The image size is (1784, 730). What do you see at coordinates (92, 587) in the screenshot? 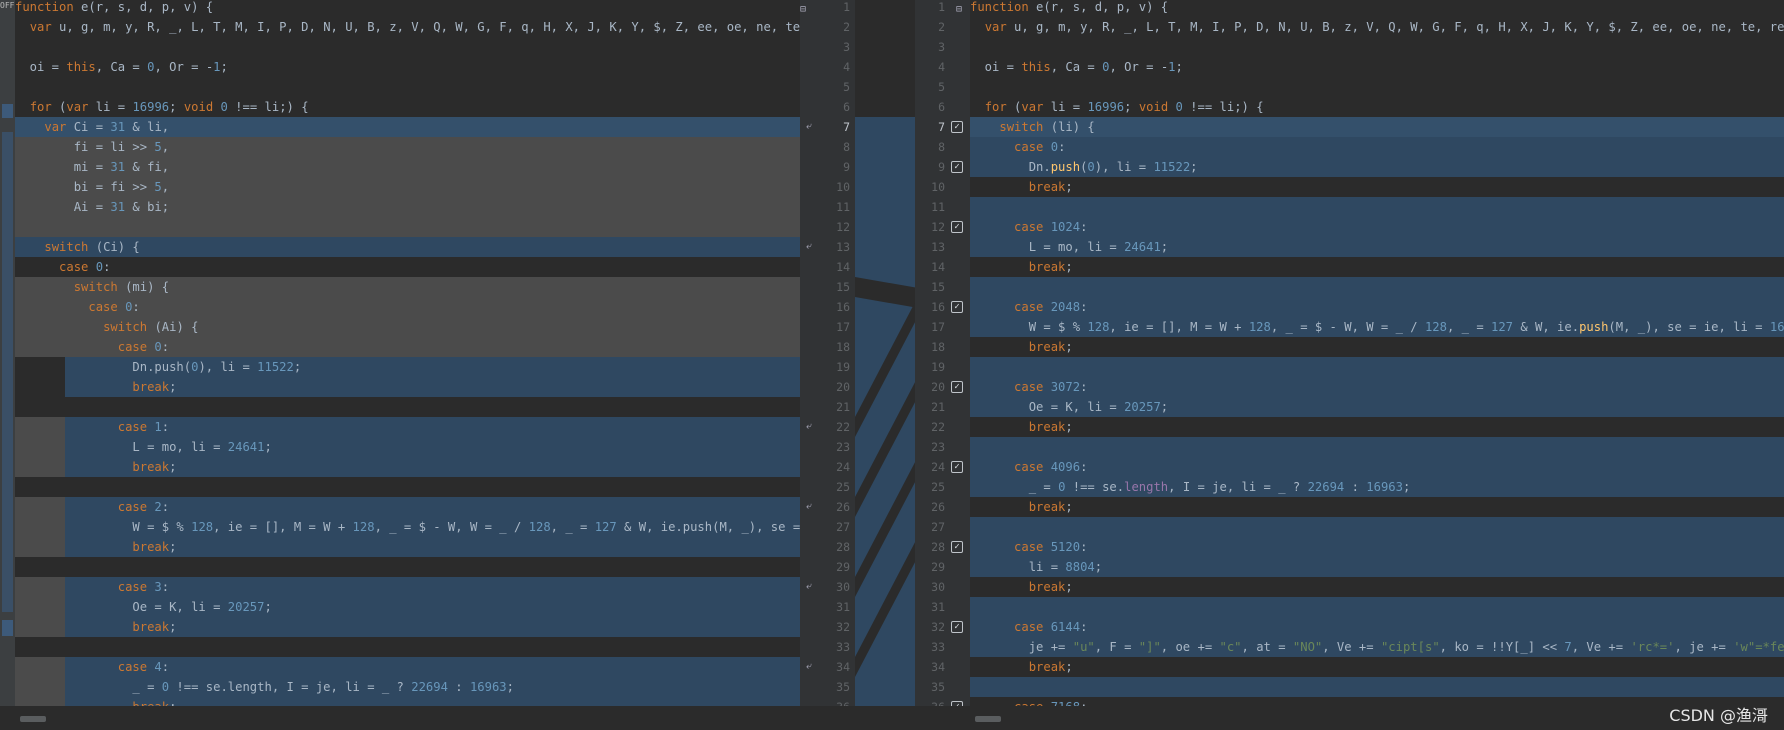
I see `code-line: case 3:` at bounding box center [92, 587].